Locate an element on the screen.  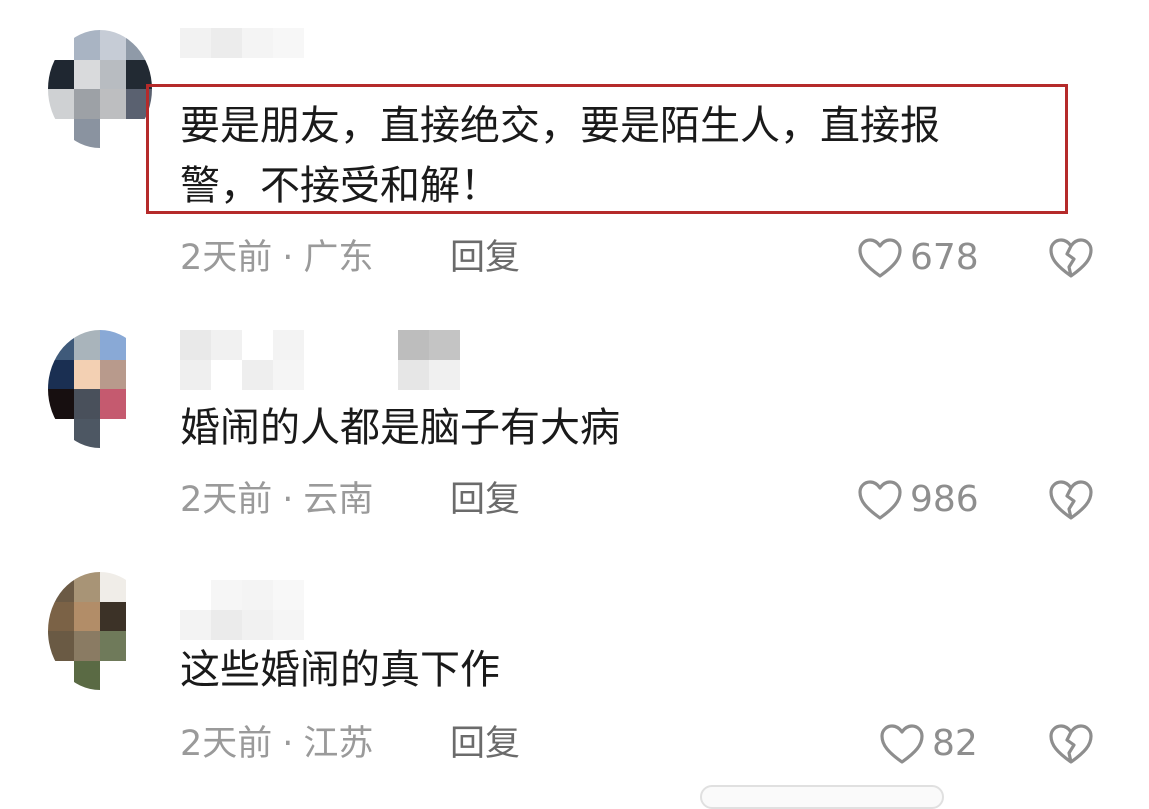
comment-location: 云南 is located at coordinates (338, 500).